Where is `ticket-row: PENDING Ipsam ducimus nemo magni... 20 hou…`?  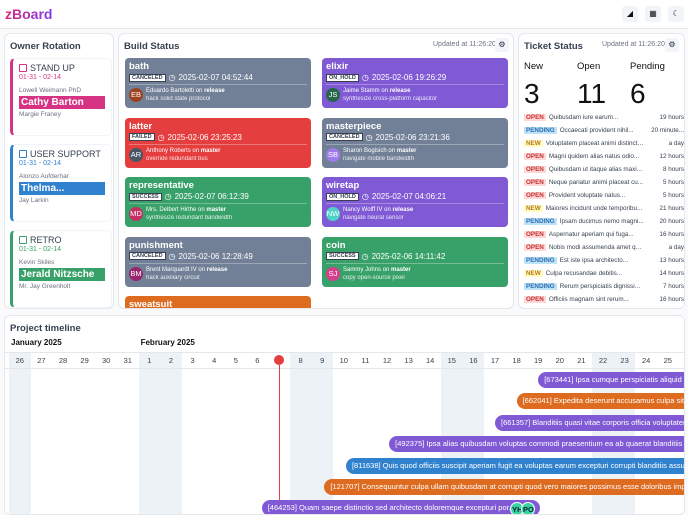
ticket-row: PENDING Ipsam ducimus nemo magni... 20 hou… is located at coordinates (604, 221).